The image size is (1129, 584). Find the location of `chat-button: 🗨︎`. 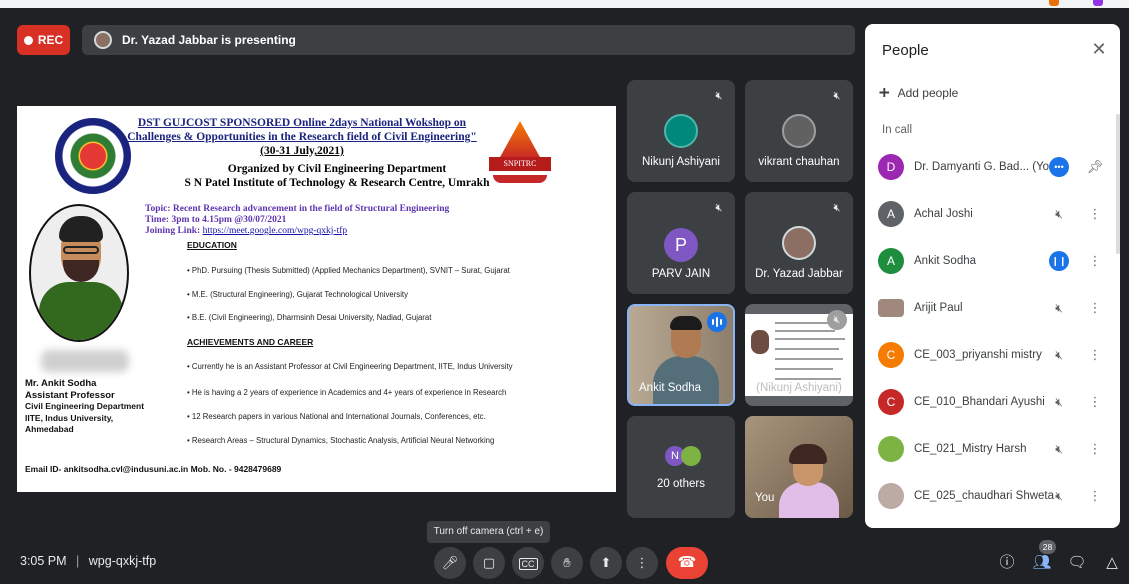

chat-button: 🗨︎ is located at coordinates (1077, 563).